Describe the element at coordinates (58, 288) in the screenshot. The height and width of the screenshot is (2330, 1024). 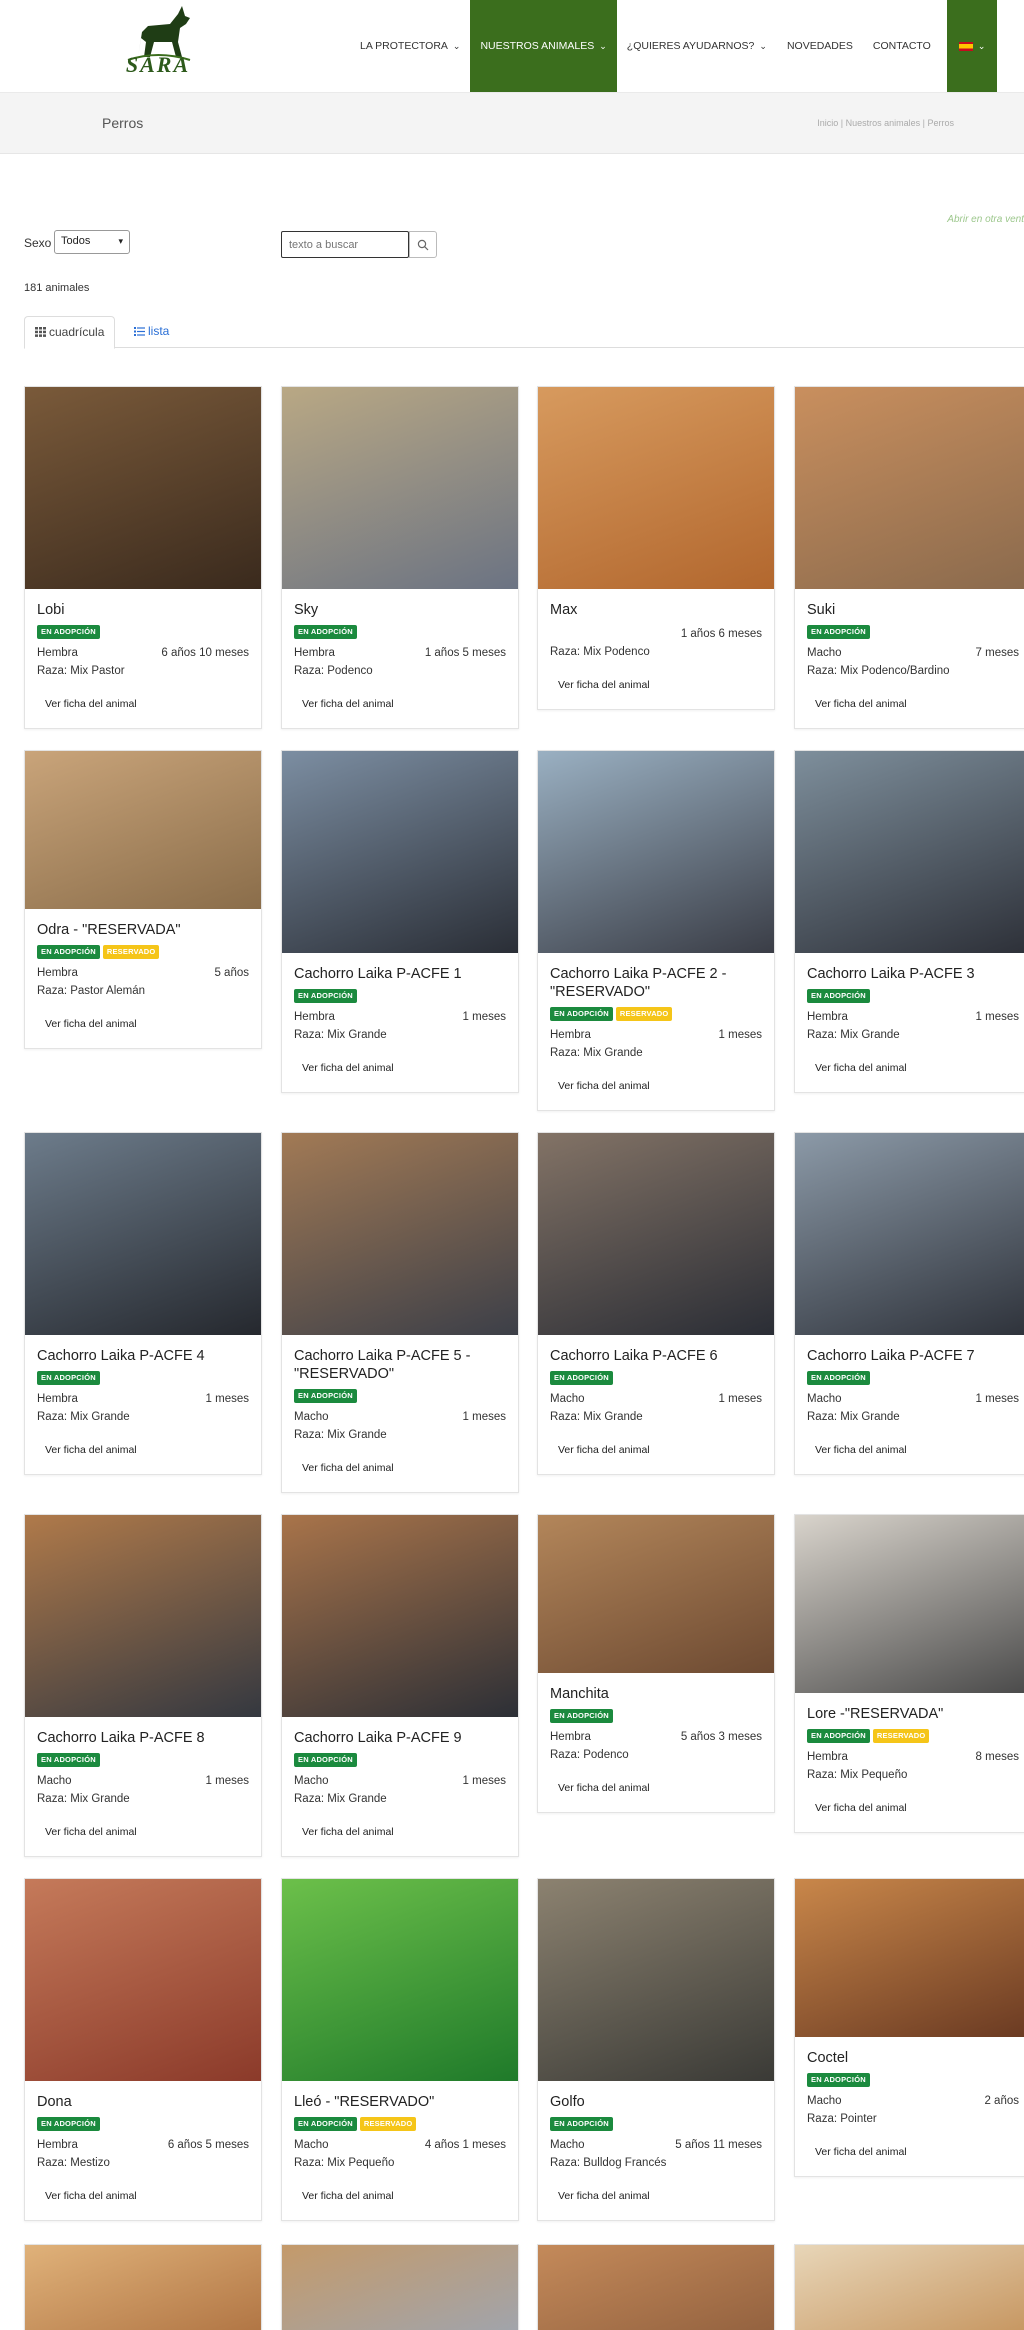
I see `animal-count: 181 animales` at that location.